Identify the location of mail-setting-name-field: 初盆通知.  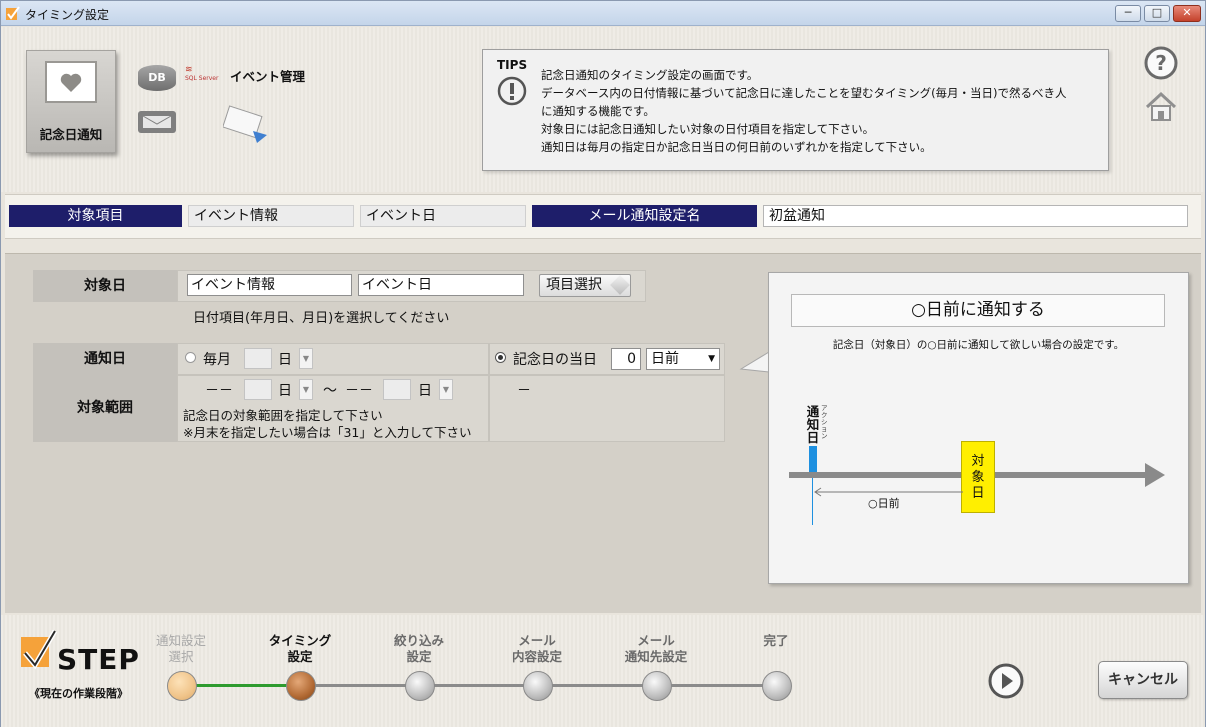
(975, 216).